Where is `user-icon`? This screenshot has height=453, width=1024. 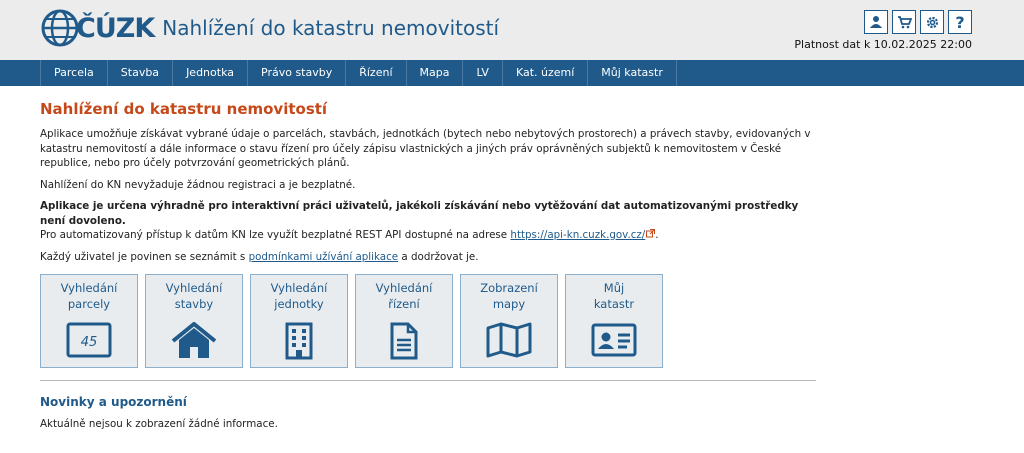
user-icon is located at coordinates (876, 22).